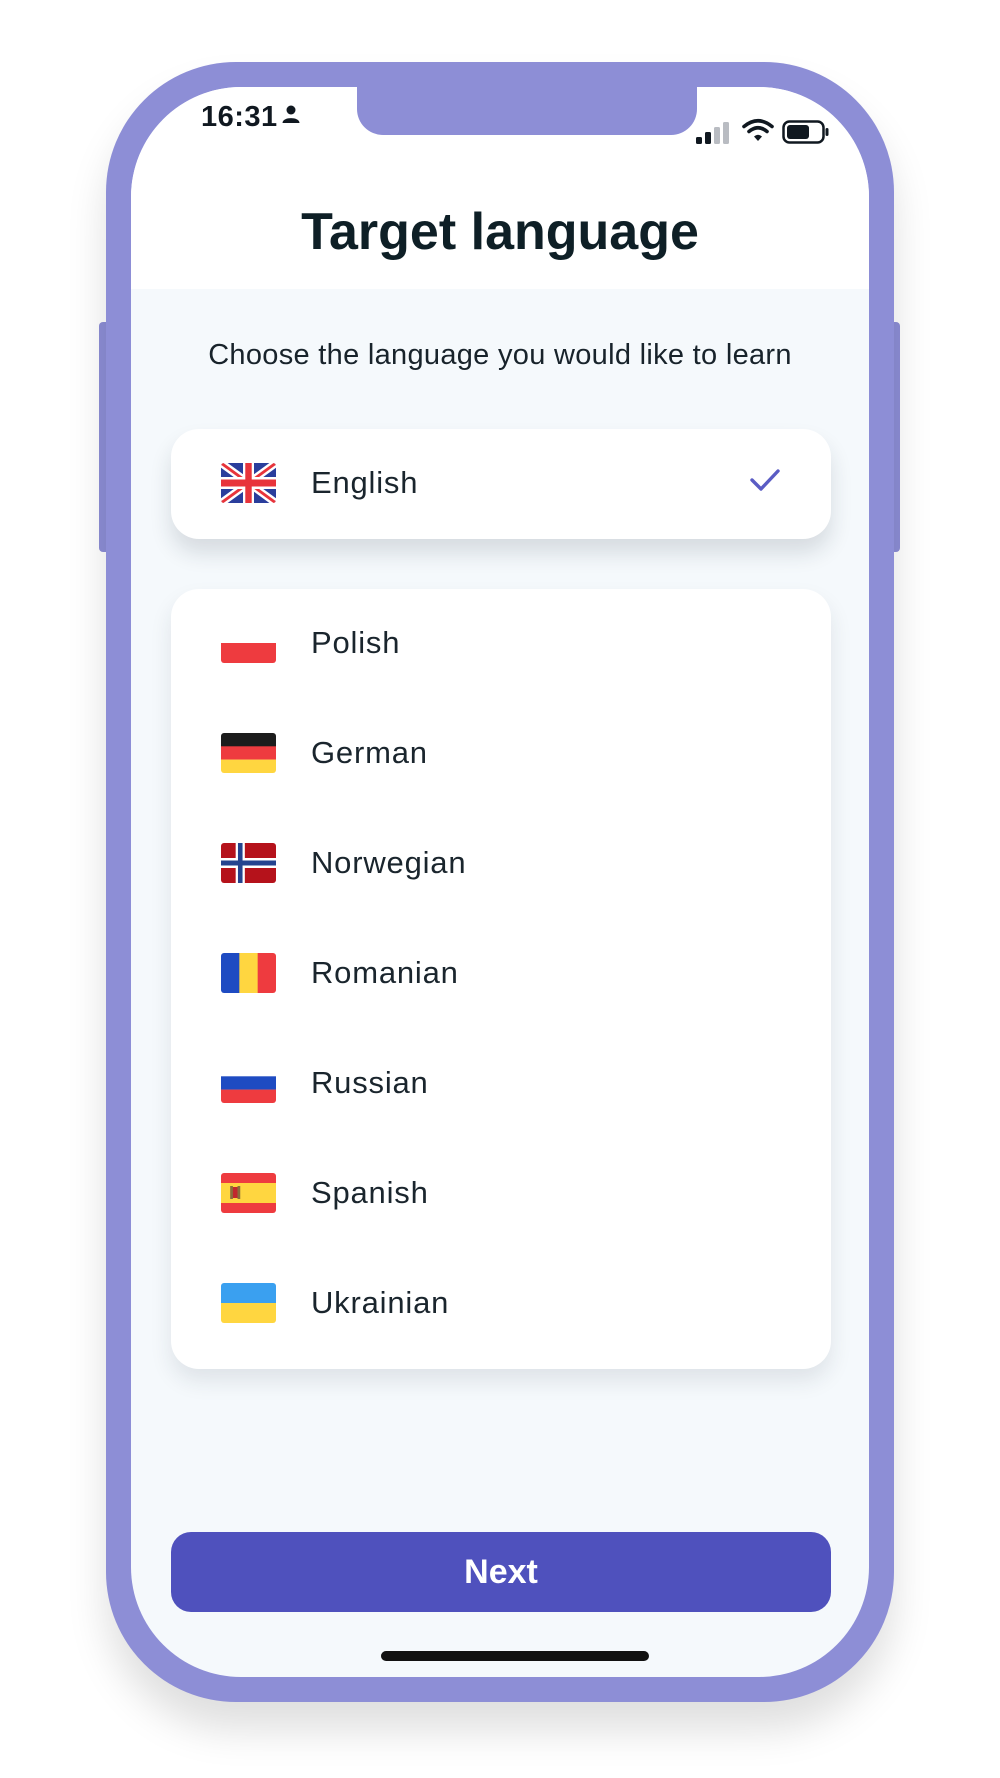  What do you see at coordinates (501, 864) in the screenshot?
I see `language-option-norwegian: Norwegian` at bounding box center [501, 864].